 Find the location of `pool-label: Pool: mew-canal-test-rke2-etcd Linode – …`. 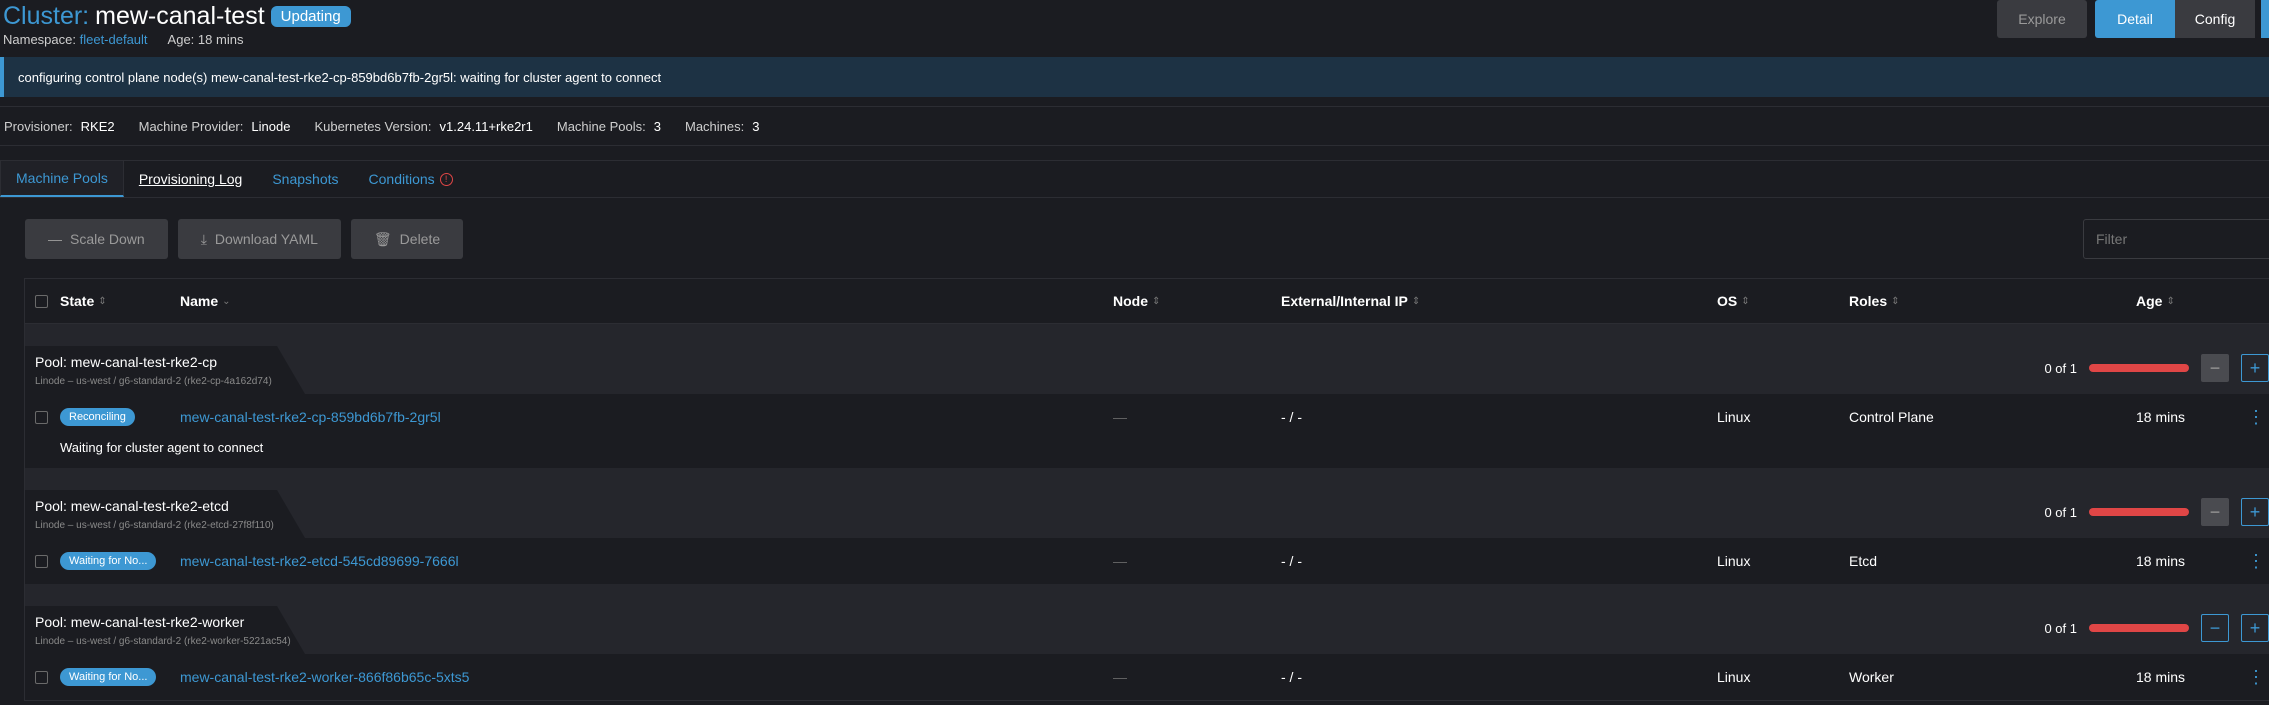

pool-label: Pool: mew-canal-test-rke2-etcd Linode – … is located at coordinates (165, 514).